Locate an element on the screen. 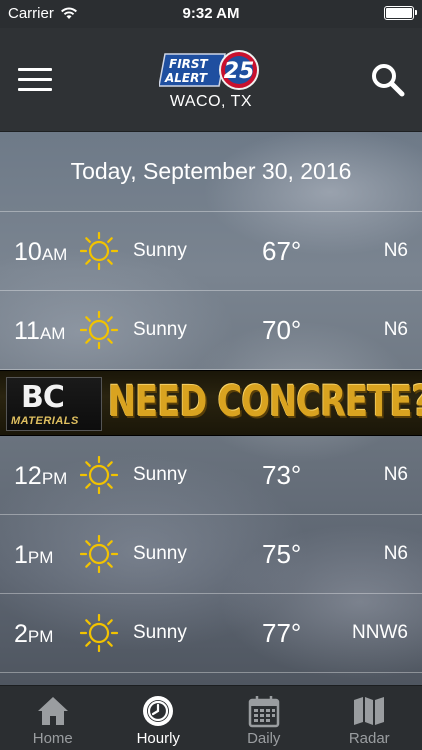 This screenshot has height=750, width=422. hourly-row: 12PM Sunny 73° N6 is located at coordinates (211, 475).